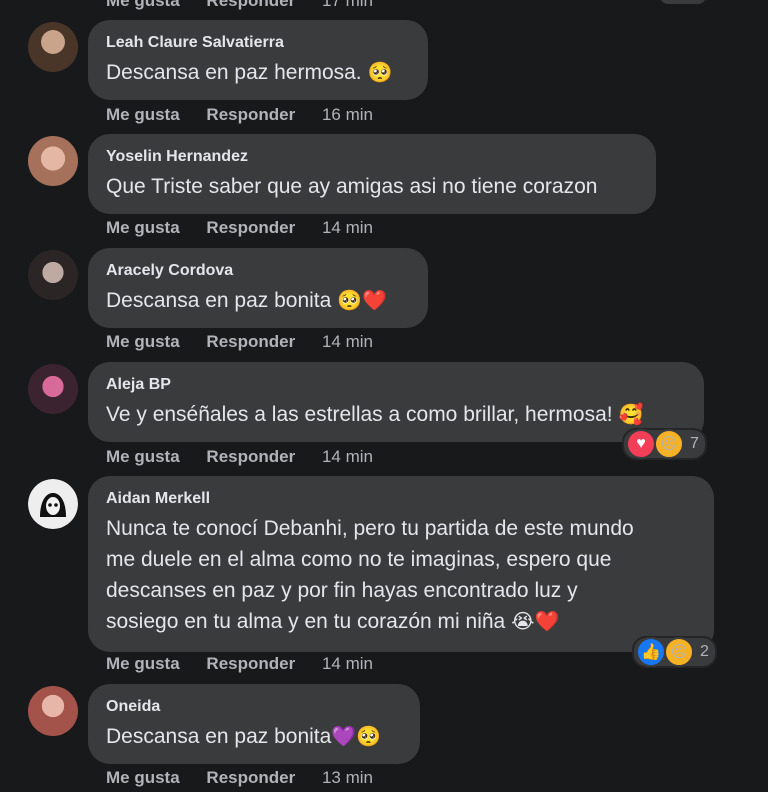 The width and height of the screenshot is (768, 792). What do you see at coordinates (254, 724) in the screenshot?
I see `comment-bubble: Oneida Descansa en paz bonita💜🥺` at bounding box center [254, 724].